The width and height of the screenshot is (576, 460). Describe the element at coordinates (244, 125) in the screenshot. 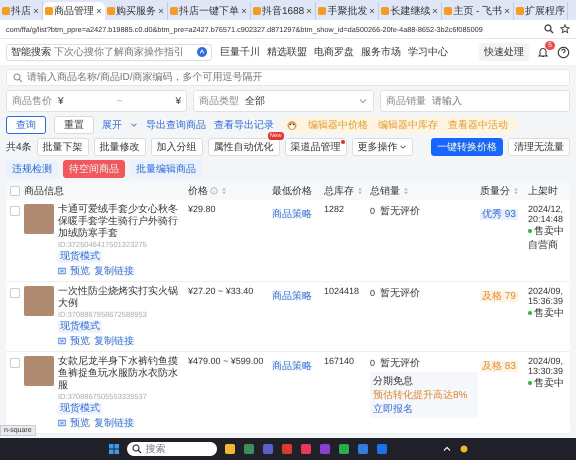

I see `export-link: 查看导出记录` at that location.